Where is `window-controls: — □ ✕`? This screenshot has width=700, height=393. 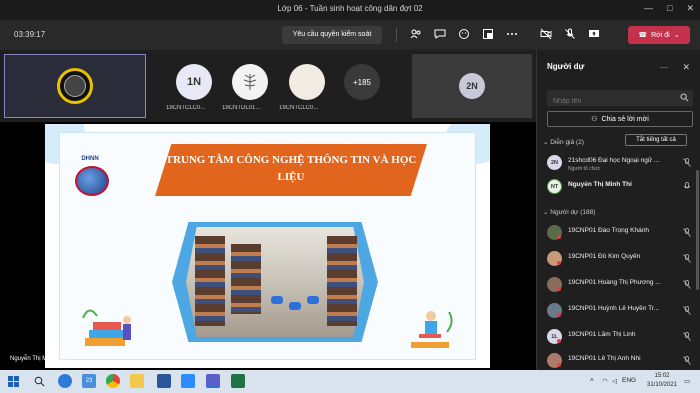 window-controls: — □ ✕ is located at coordinates (669, 8).